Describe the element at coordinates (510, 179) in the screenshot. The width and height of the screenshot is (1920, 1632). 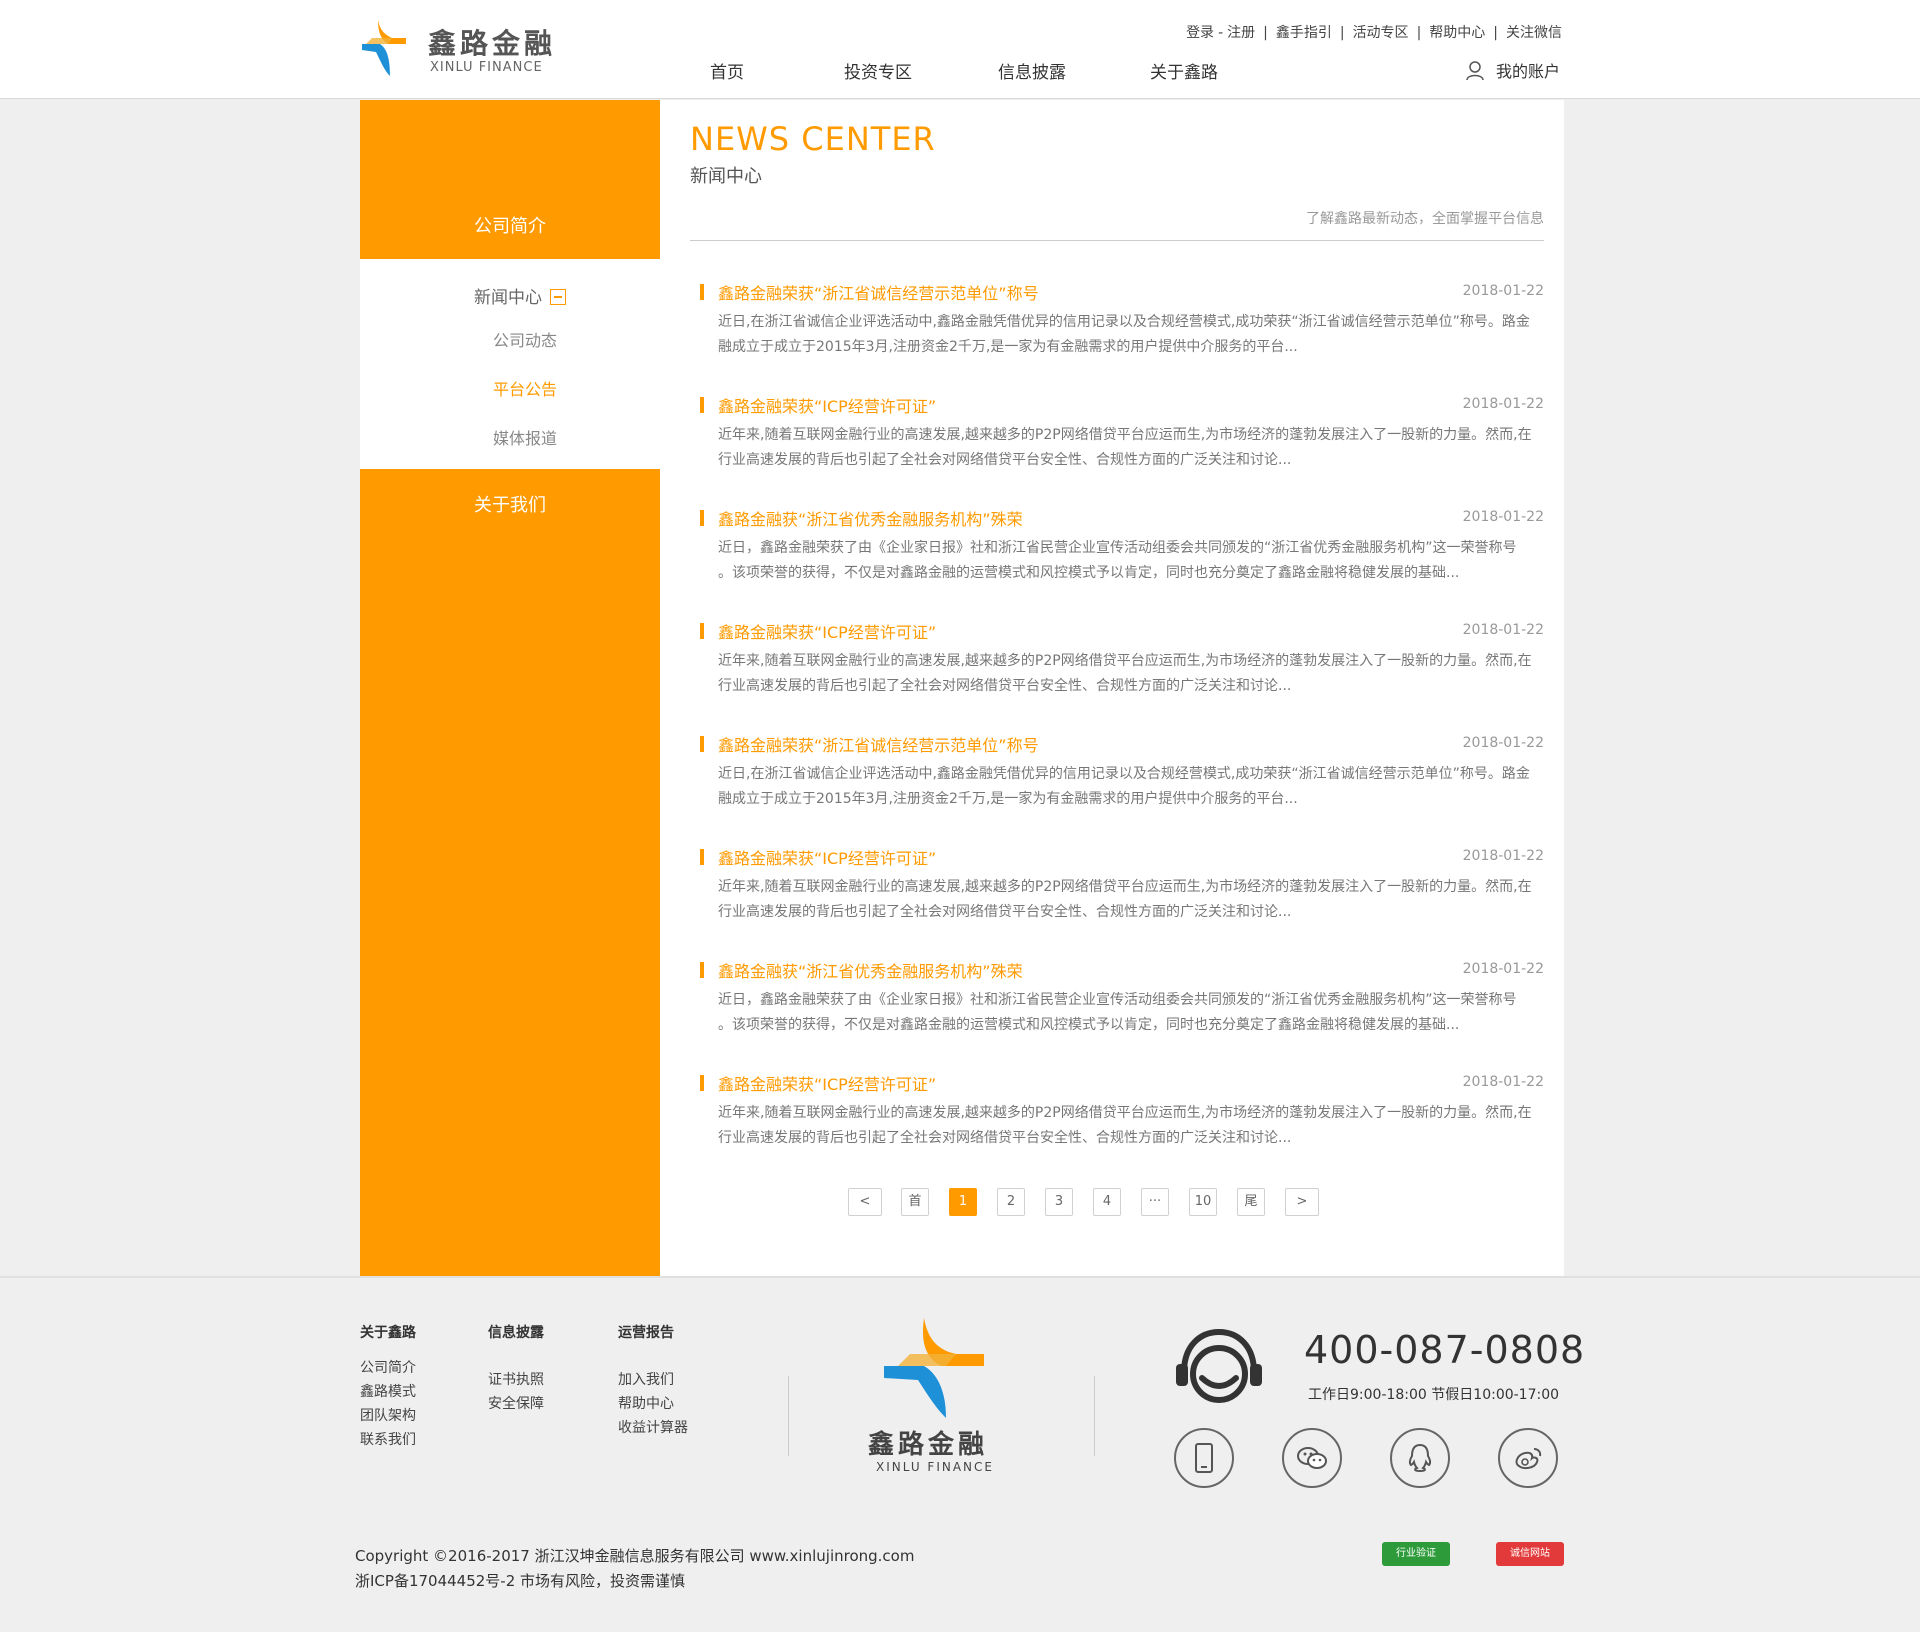
I see `sidebar-section-intro: 公司简介` at that location.